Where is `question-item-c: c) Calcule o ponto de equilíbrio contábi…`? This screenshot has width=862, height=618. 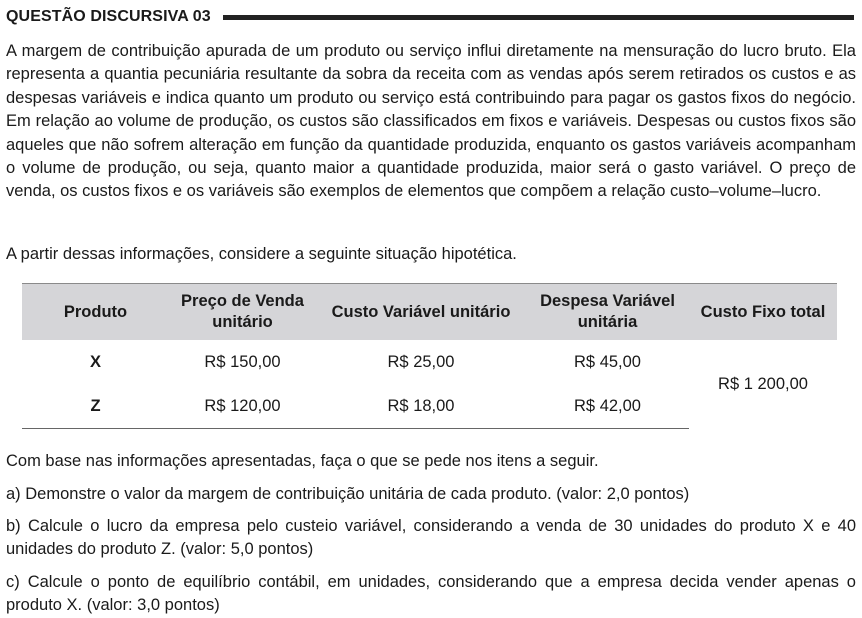
question-item-c: c) Calcule o ponto de equilíbrio contábi… is located at coordinates (431, 594).